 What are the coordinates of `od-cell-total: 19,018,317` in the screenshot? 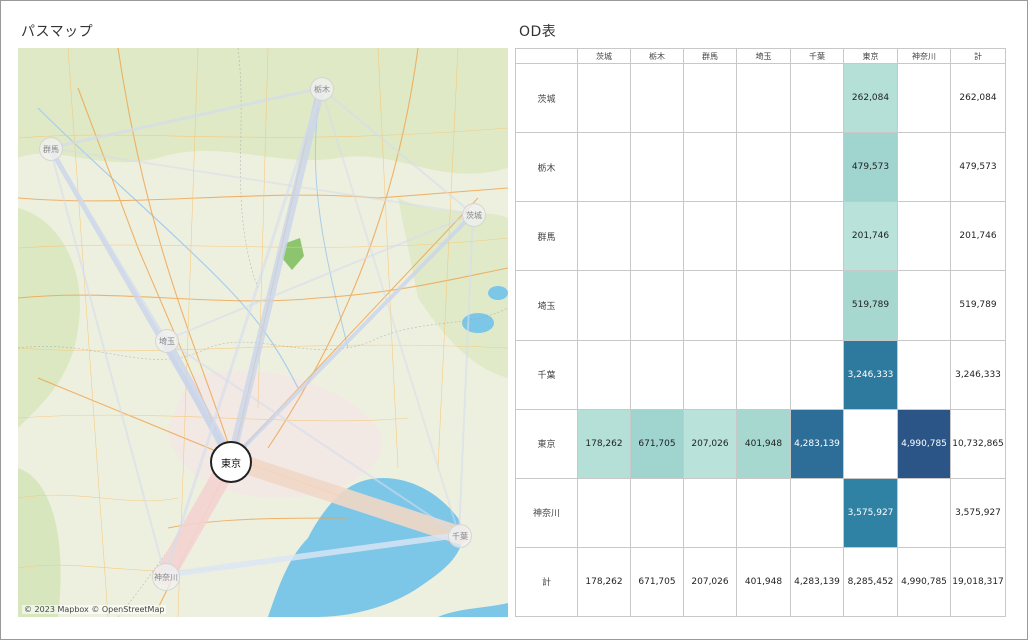 It's located at (978, 582).